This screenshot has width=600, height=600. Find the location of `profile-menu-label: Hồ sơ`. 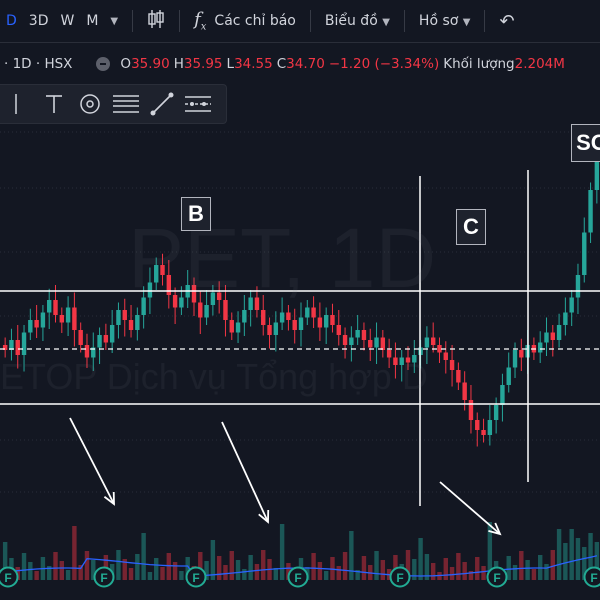

profile-menu-label: Hồ sơ is located at coordinates (438, 21).